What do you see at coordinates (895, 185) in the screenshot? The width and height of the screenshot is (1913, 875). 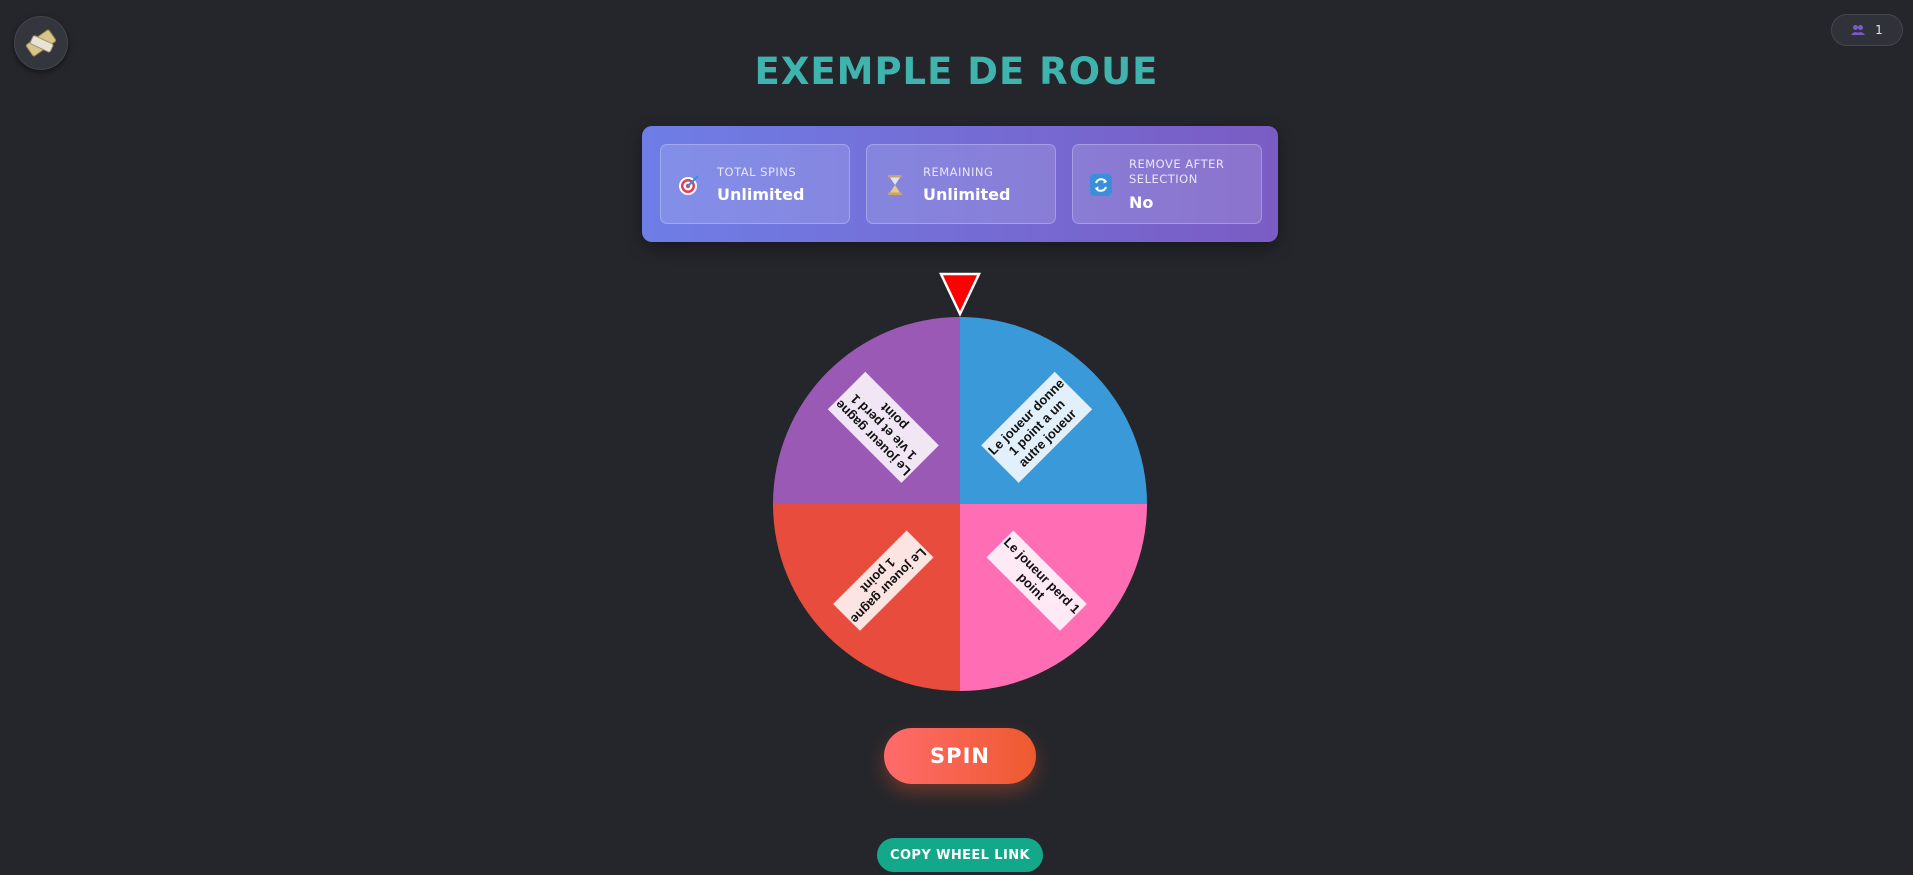 I see `hourglass-icon` at bounding box center [895, 185].